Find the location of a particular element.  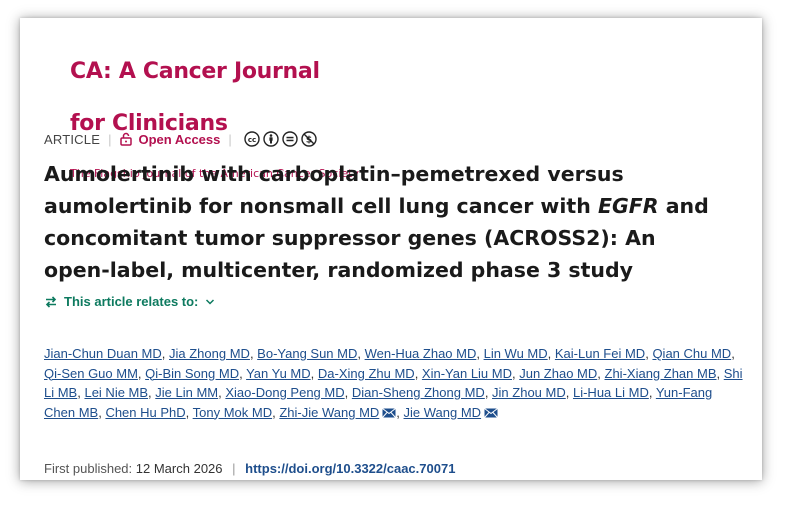

author-link: Bo-Yang Sun MD is located at coordinates (307, 353).